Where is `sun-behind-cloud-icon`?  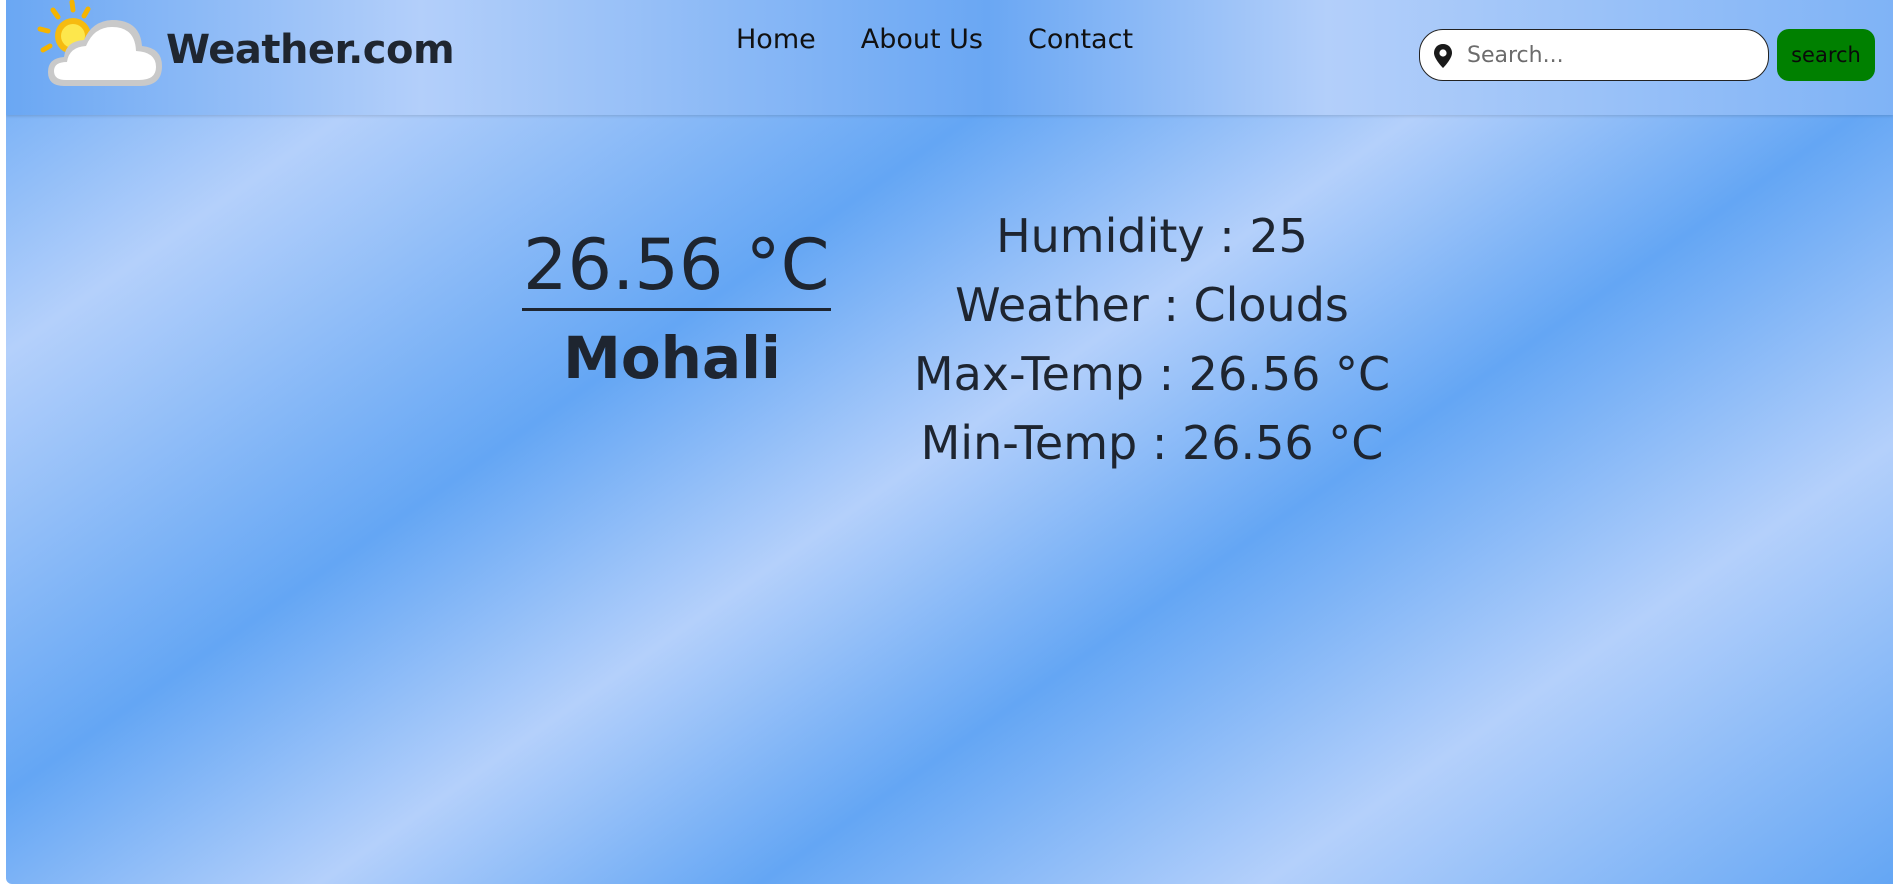 sun-behind-cloud-icon is located at coordinates (99, 43).